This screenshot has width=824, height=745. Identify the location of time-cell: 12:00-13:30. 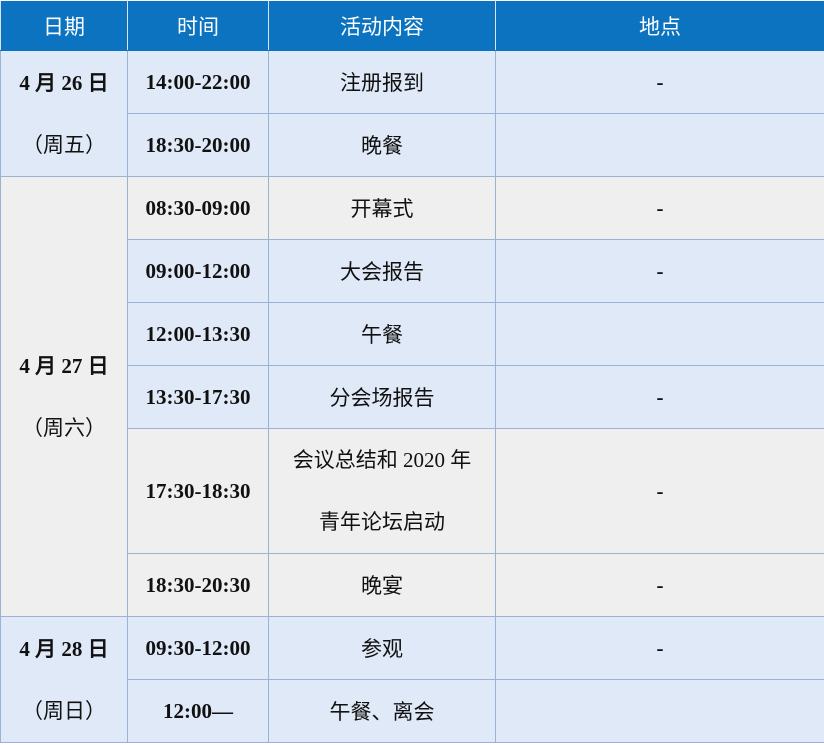
(198, 334).